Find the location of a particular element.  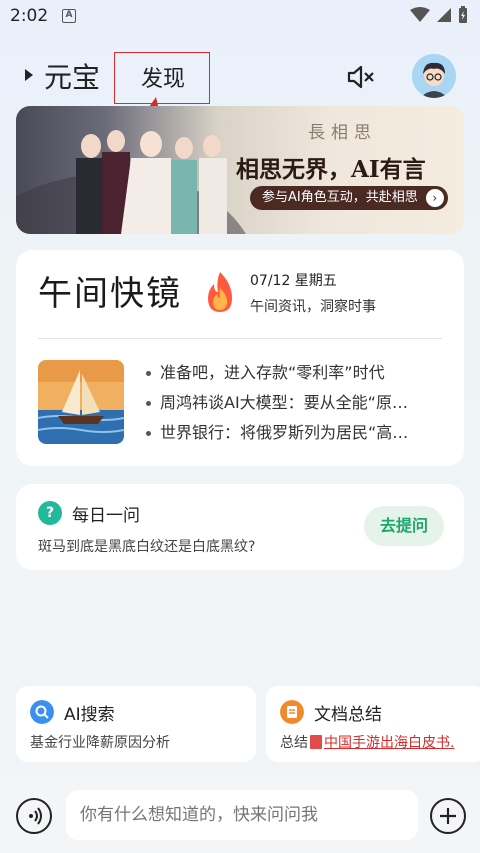

status-time: 2:02 is located at coordinates (29, 16).